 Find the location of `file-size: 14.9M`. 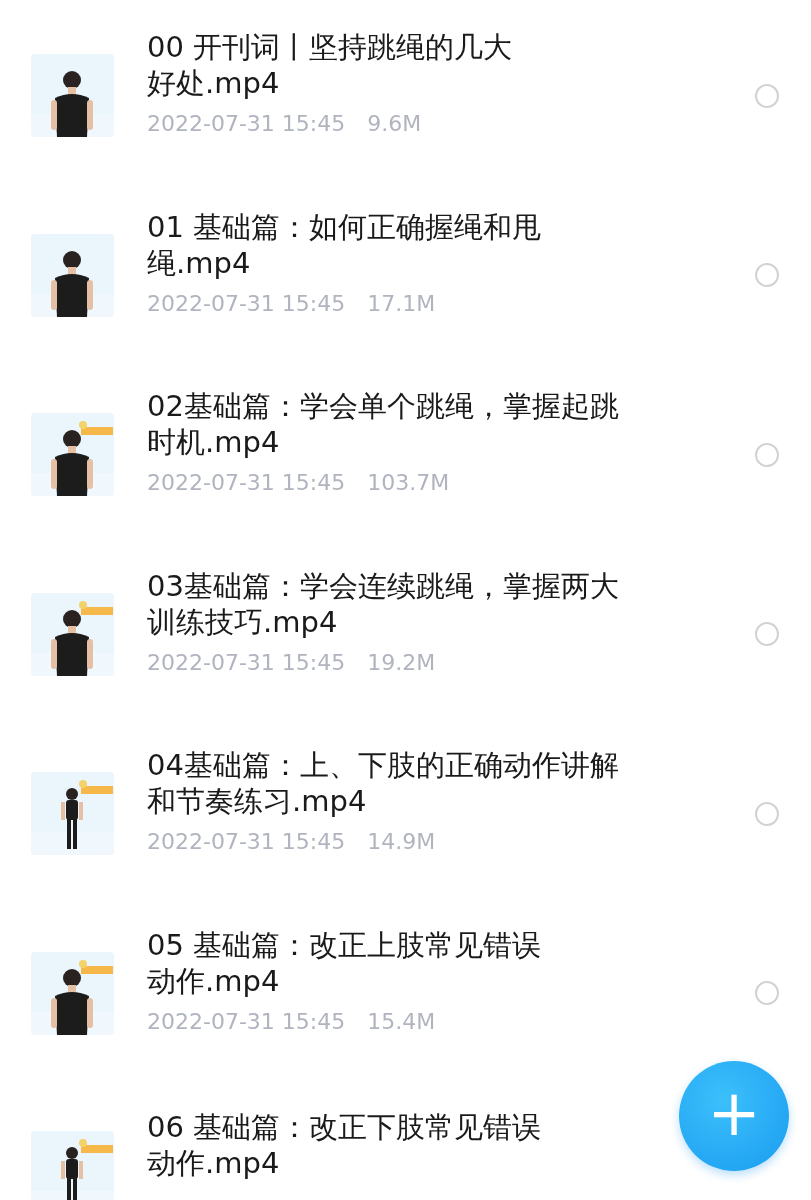

file-size: 14.9M is located at coordinates (401, 842).